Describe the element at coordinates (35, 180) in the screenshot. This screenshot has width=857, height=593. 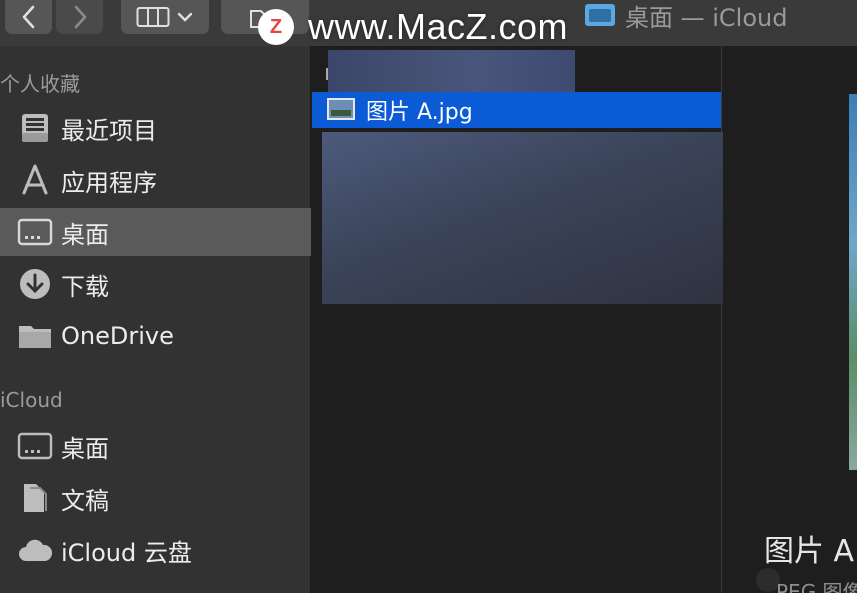
I see `applications-icon` at that location.